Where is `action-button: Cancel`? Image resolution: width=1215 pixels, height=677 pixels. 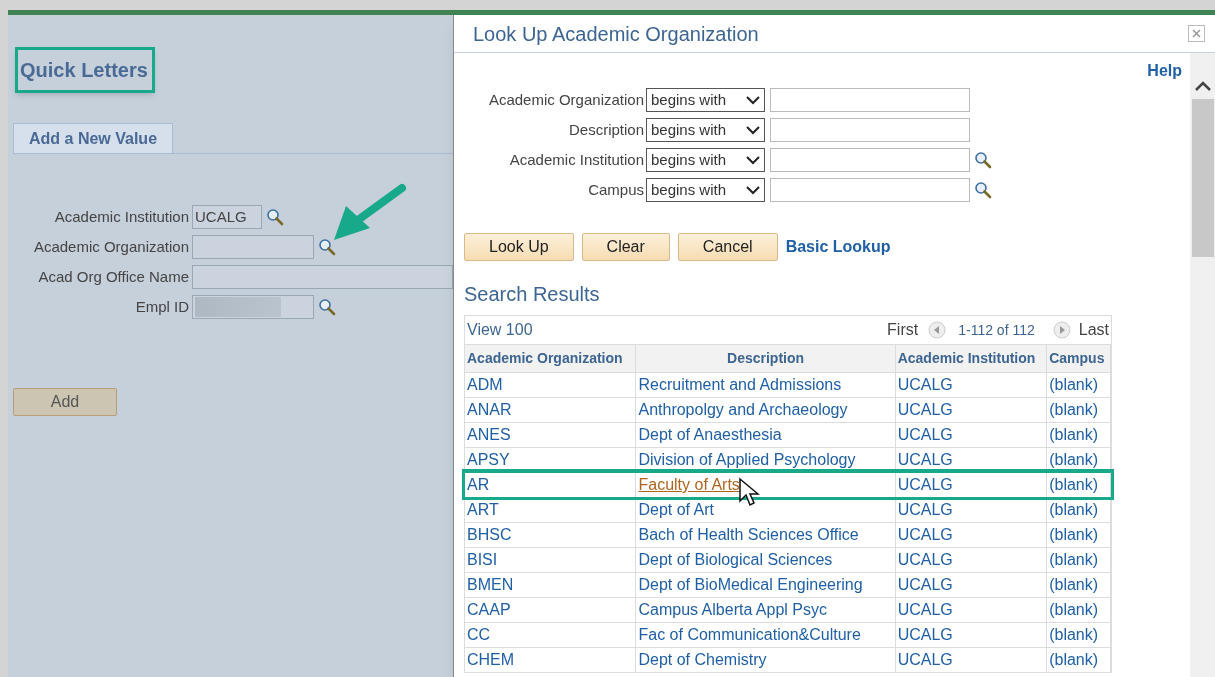
action-button: Cancel is located at coordinates (727, 247).